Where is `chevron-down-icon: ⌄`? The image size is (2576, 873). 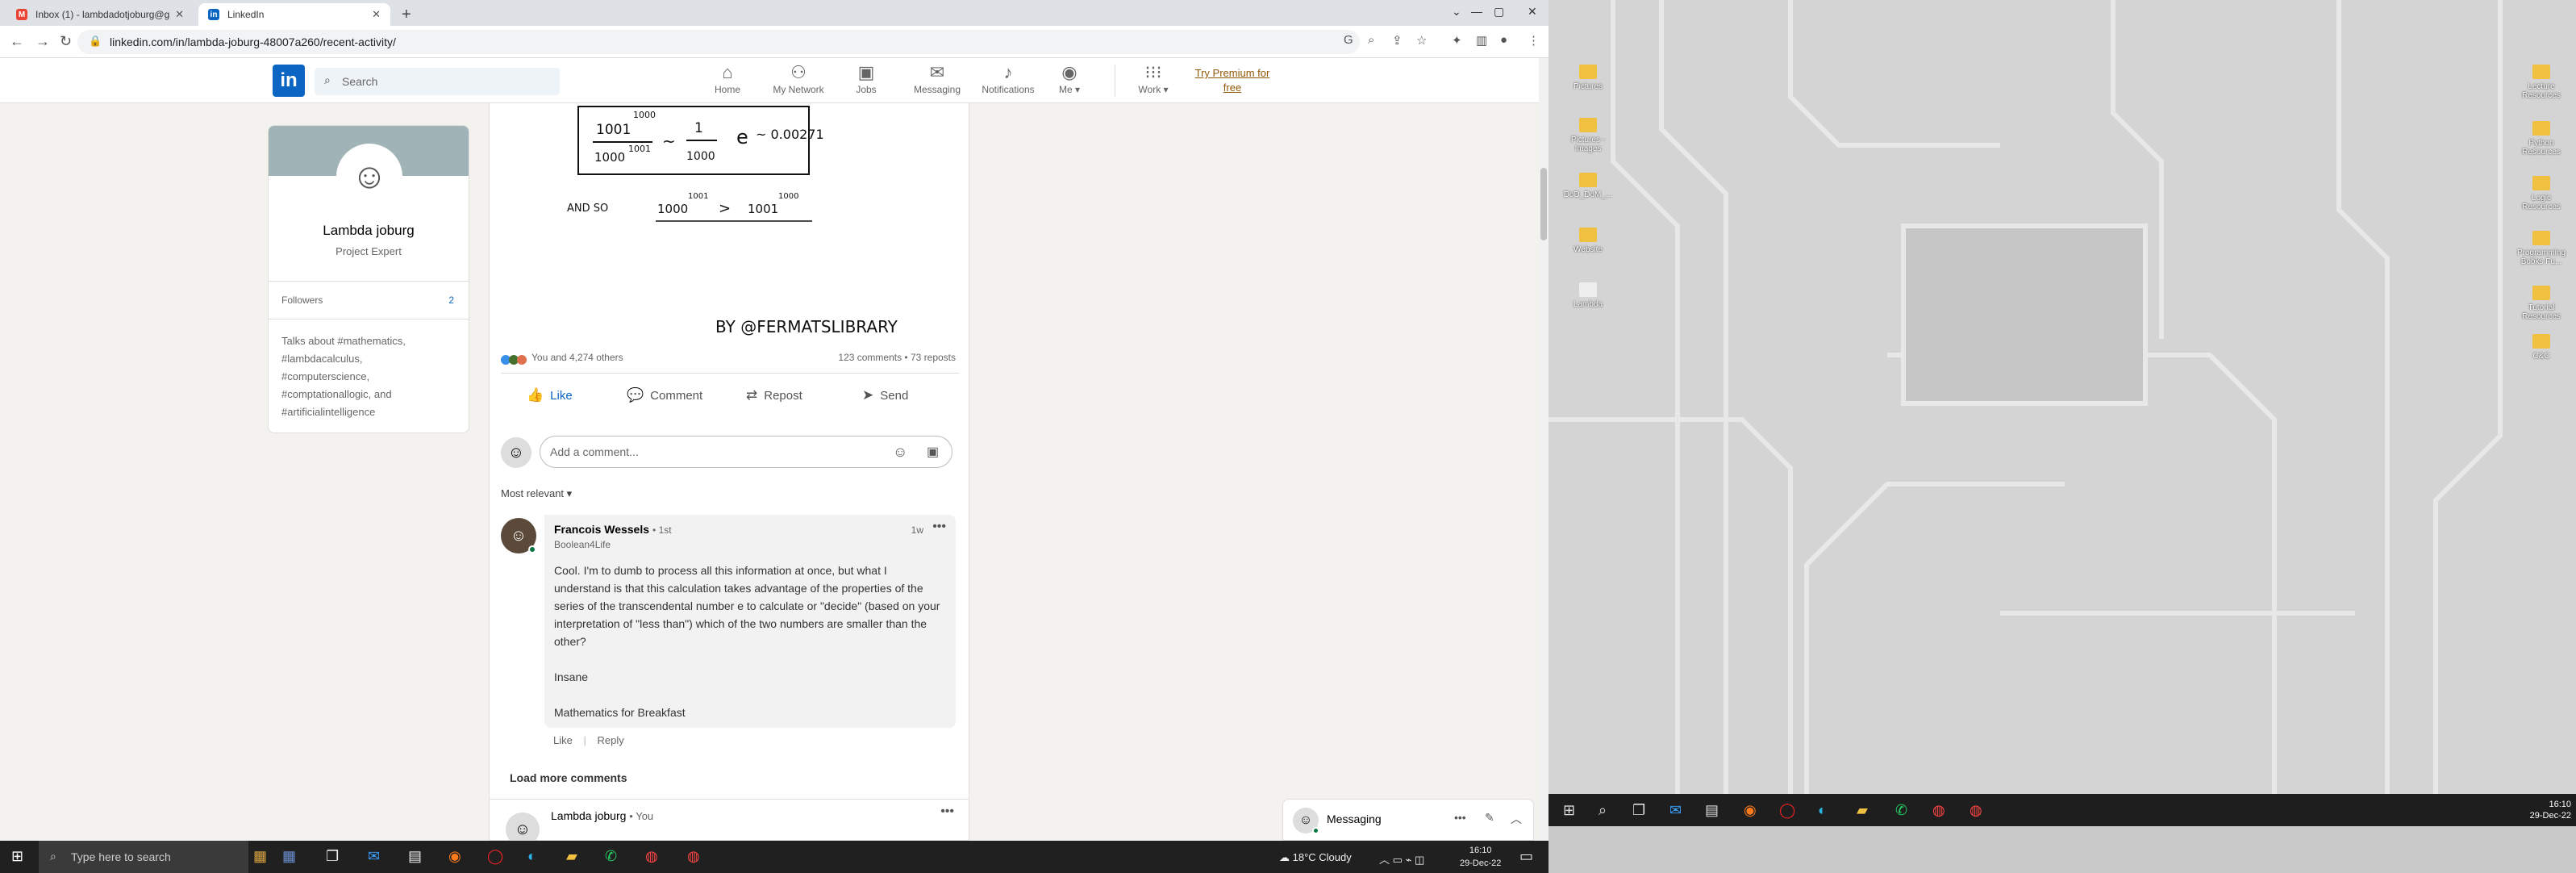 chevron-down-icon: ⌄ is located at coordinates (1456, 12).